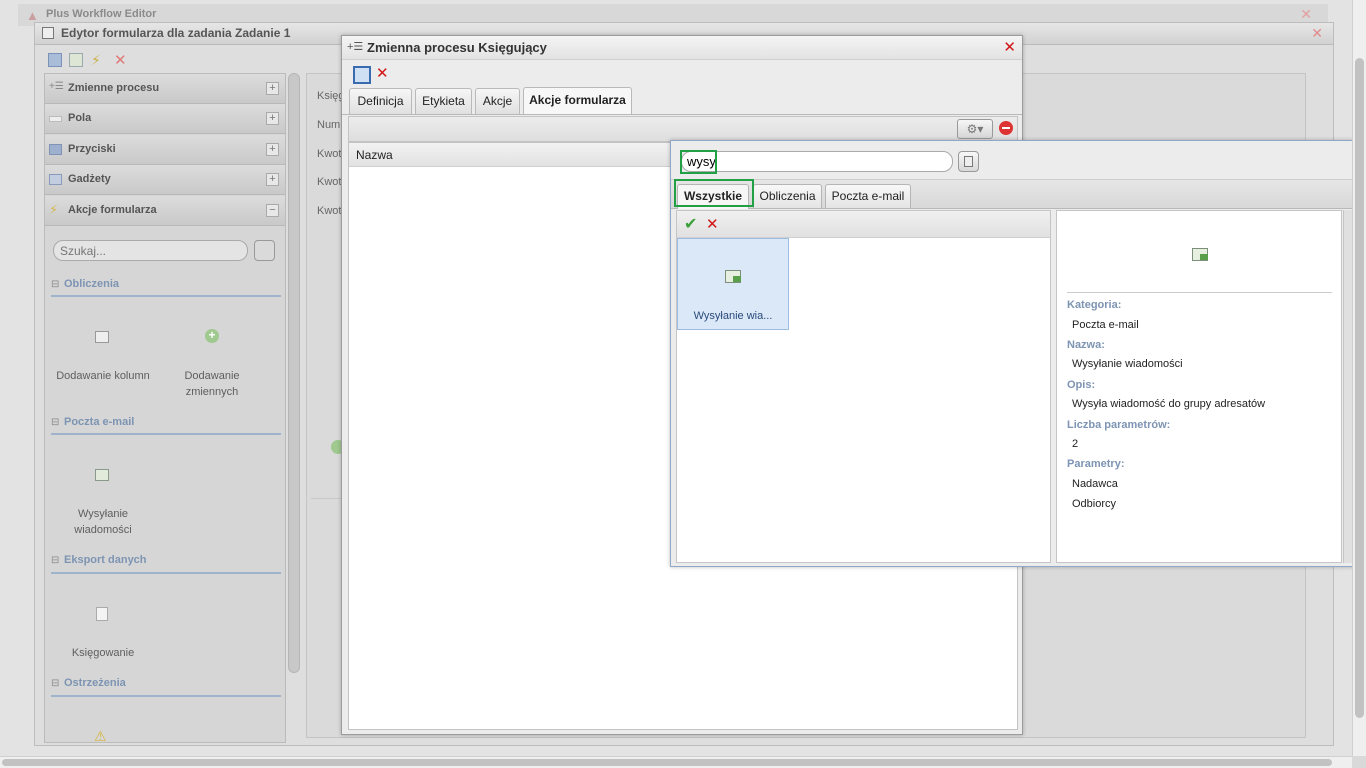 This screenshot has height=768, width=1366. I want to click on tab-actions: Akcje, so click(497, 101).